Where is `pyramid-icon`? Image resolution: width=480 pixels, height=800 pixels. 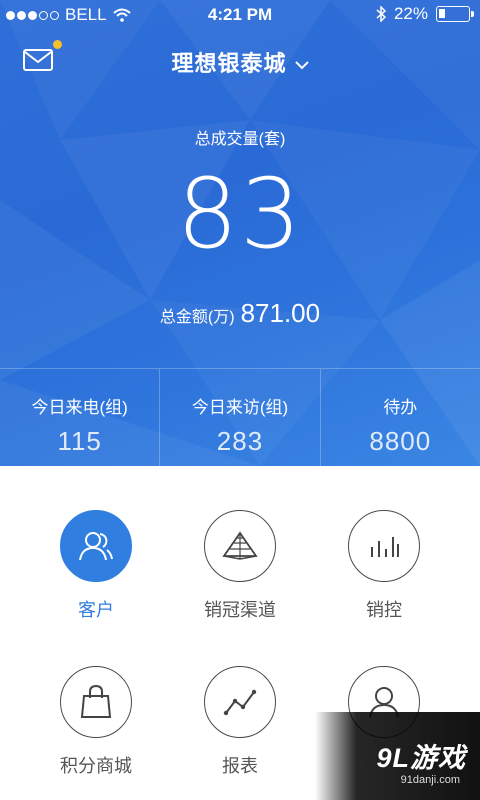
pyramid-icon is located at coordinates (240, 545).